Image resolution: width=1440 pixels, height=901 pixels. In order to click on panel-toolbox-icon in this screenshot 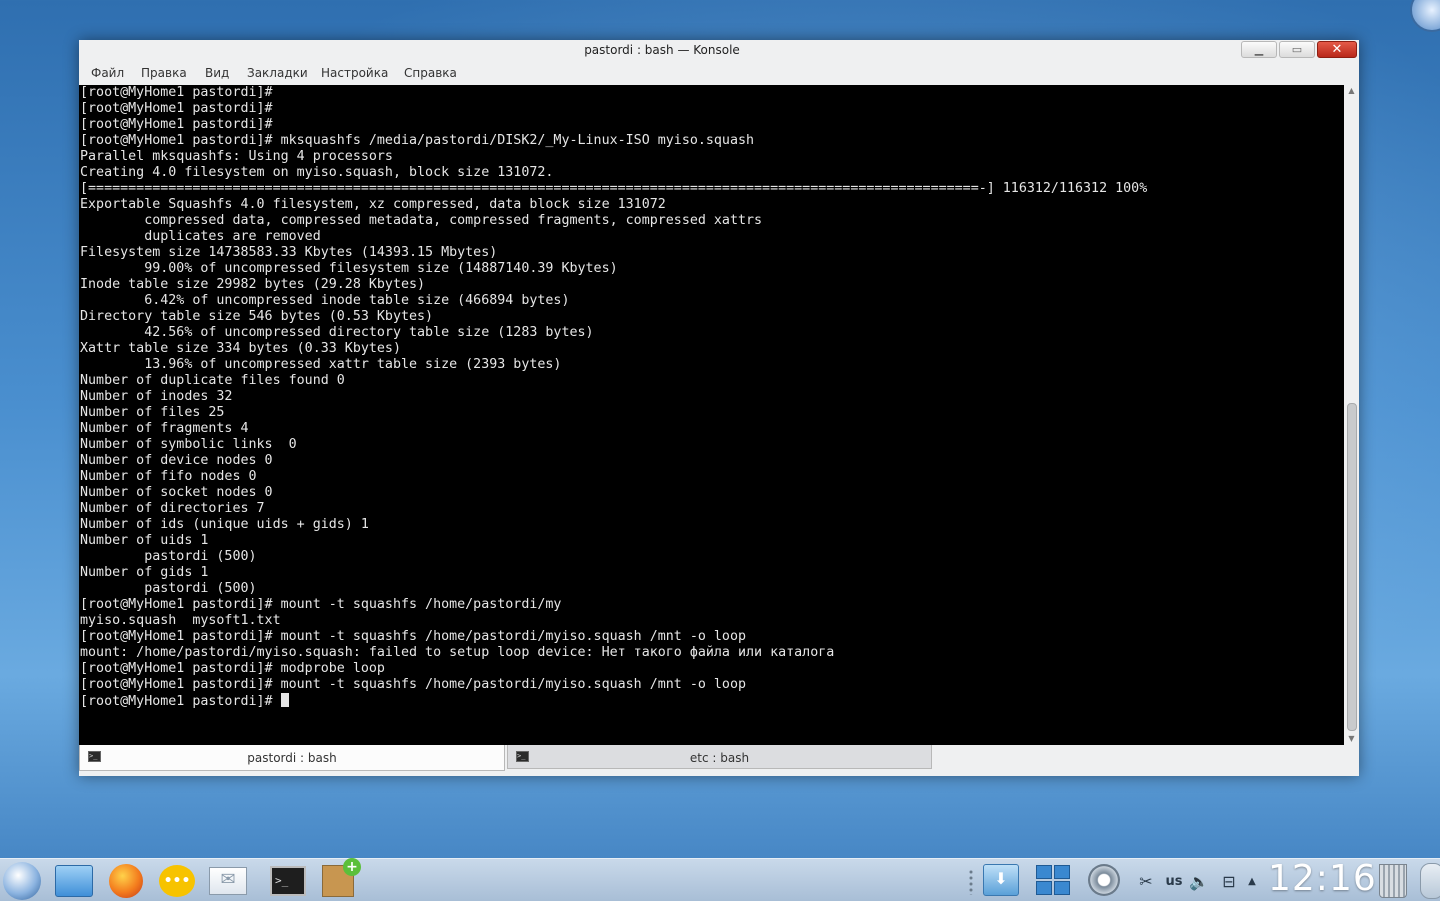, I will do `click(1430, 881)`.